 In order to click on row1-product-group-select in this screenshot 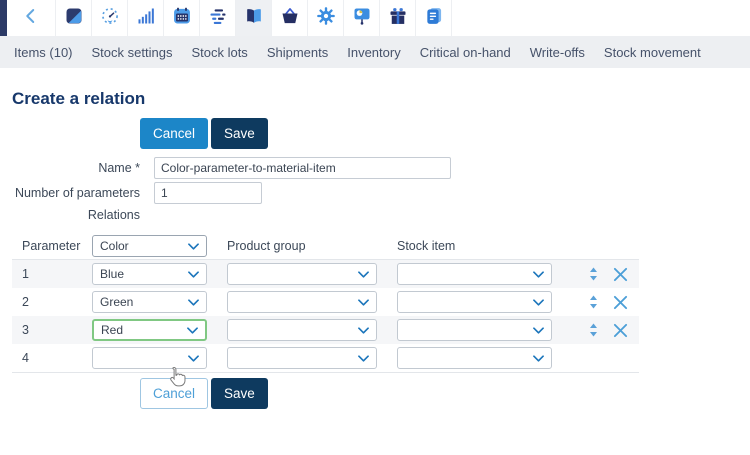, I will do `click(302, 274)`.